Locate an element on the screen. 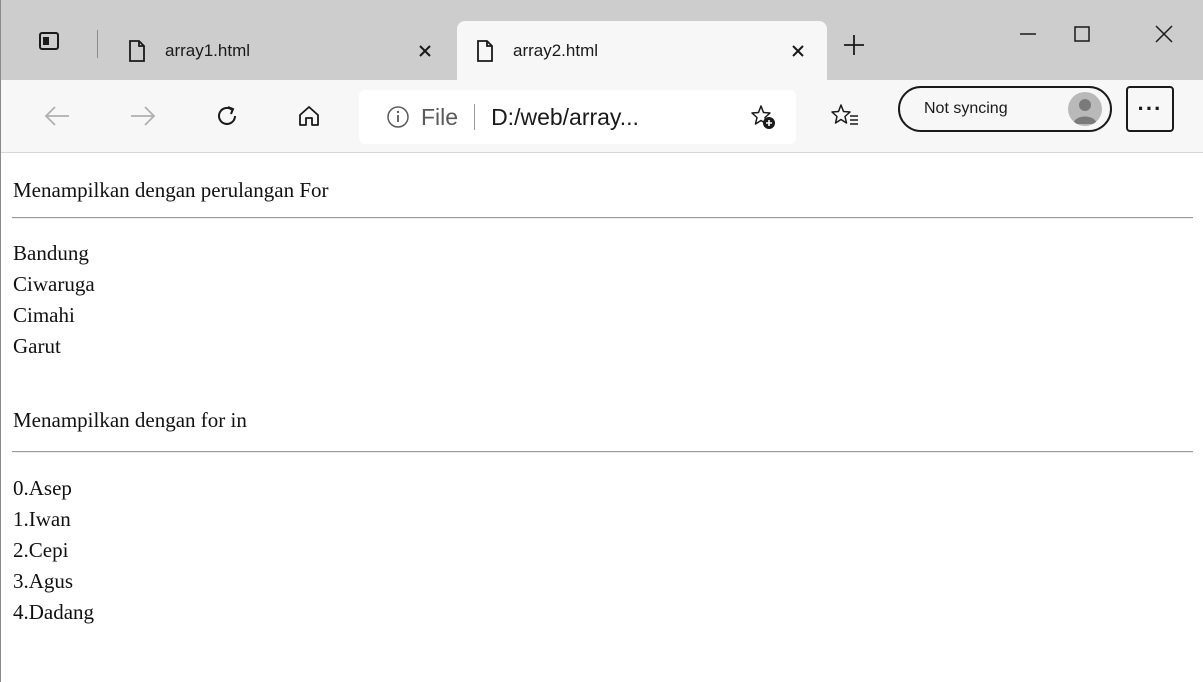  forward-arrow-icon is located at coordinates (143, 118).